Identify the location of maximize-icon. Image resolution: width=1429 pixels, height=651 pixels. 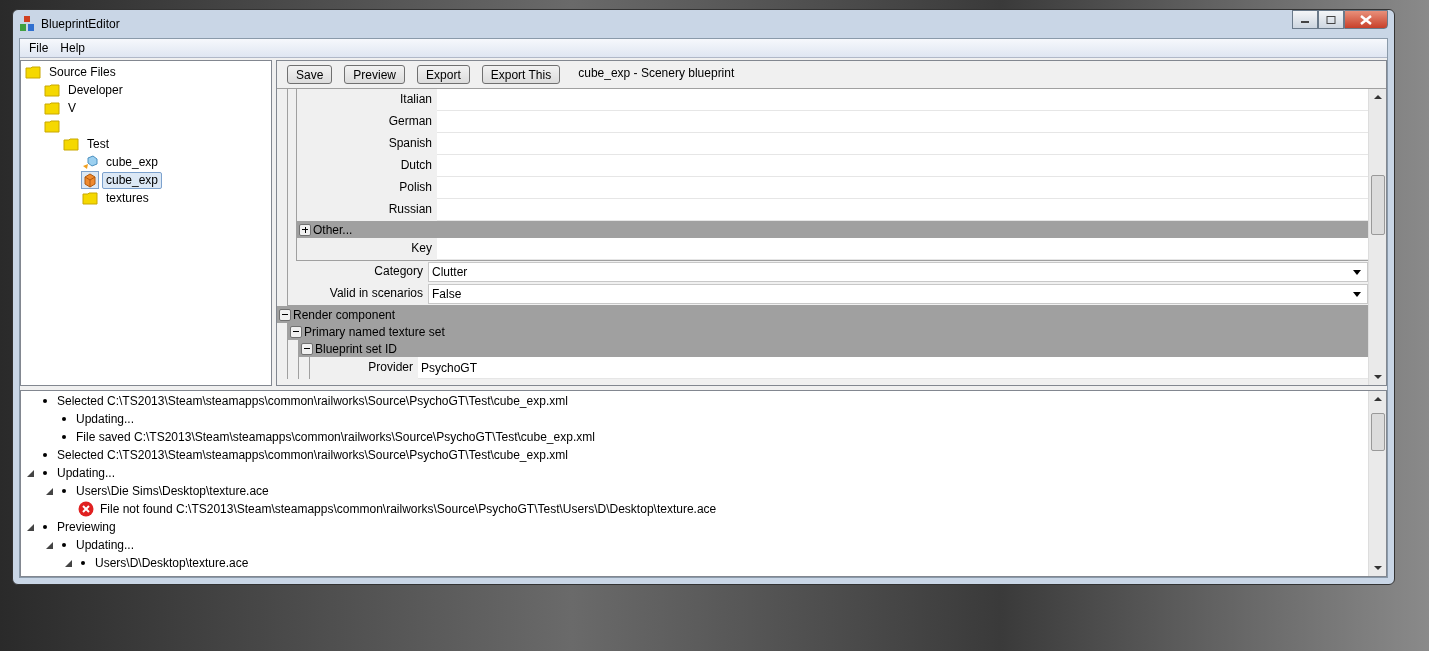
(1331, 19).